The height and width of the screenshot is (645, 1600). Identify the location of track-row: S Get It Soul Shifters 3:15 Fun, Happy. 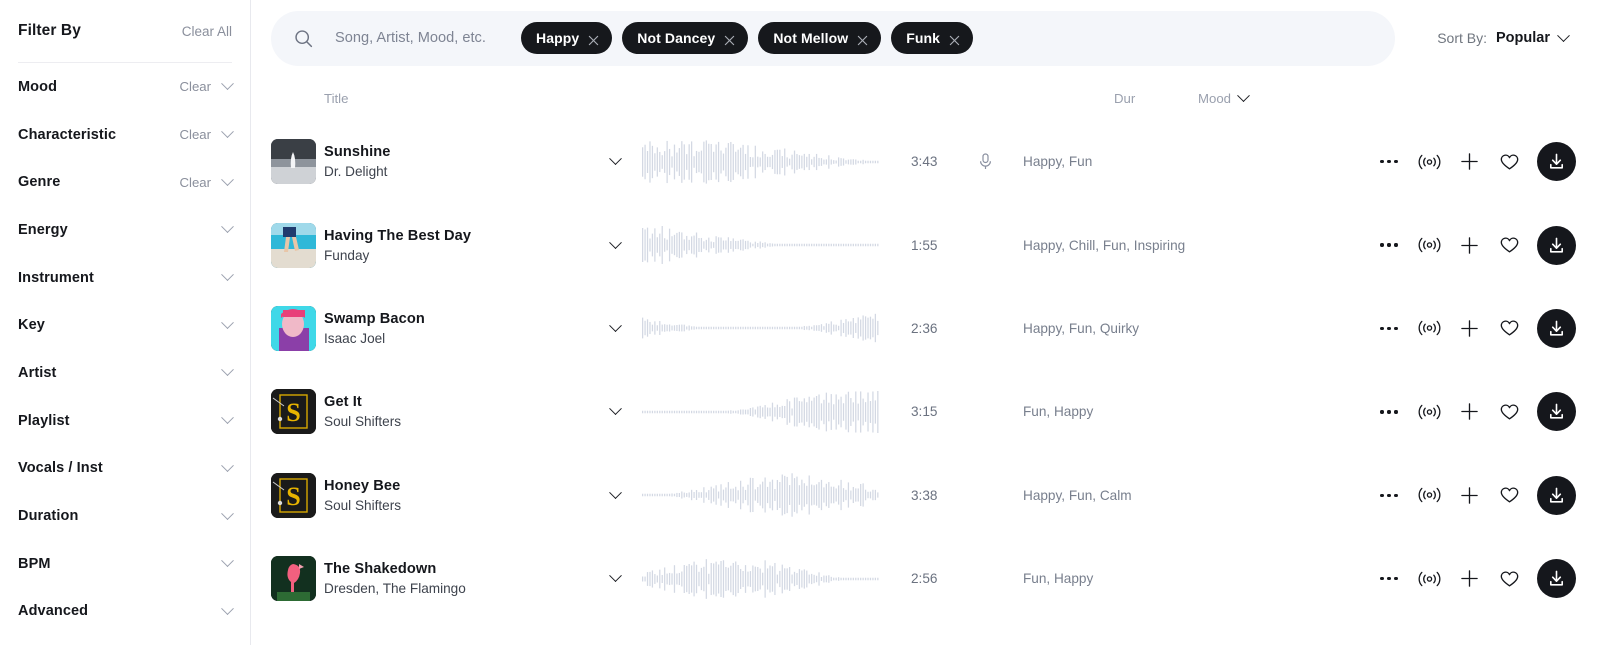
(925, 411).